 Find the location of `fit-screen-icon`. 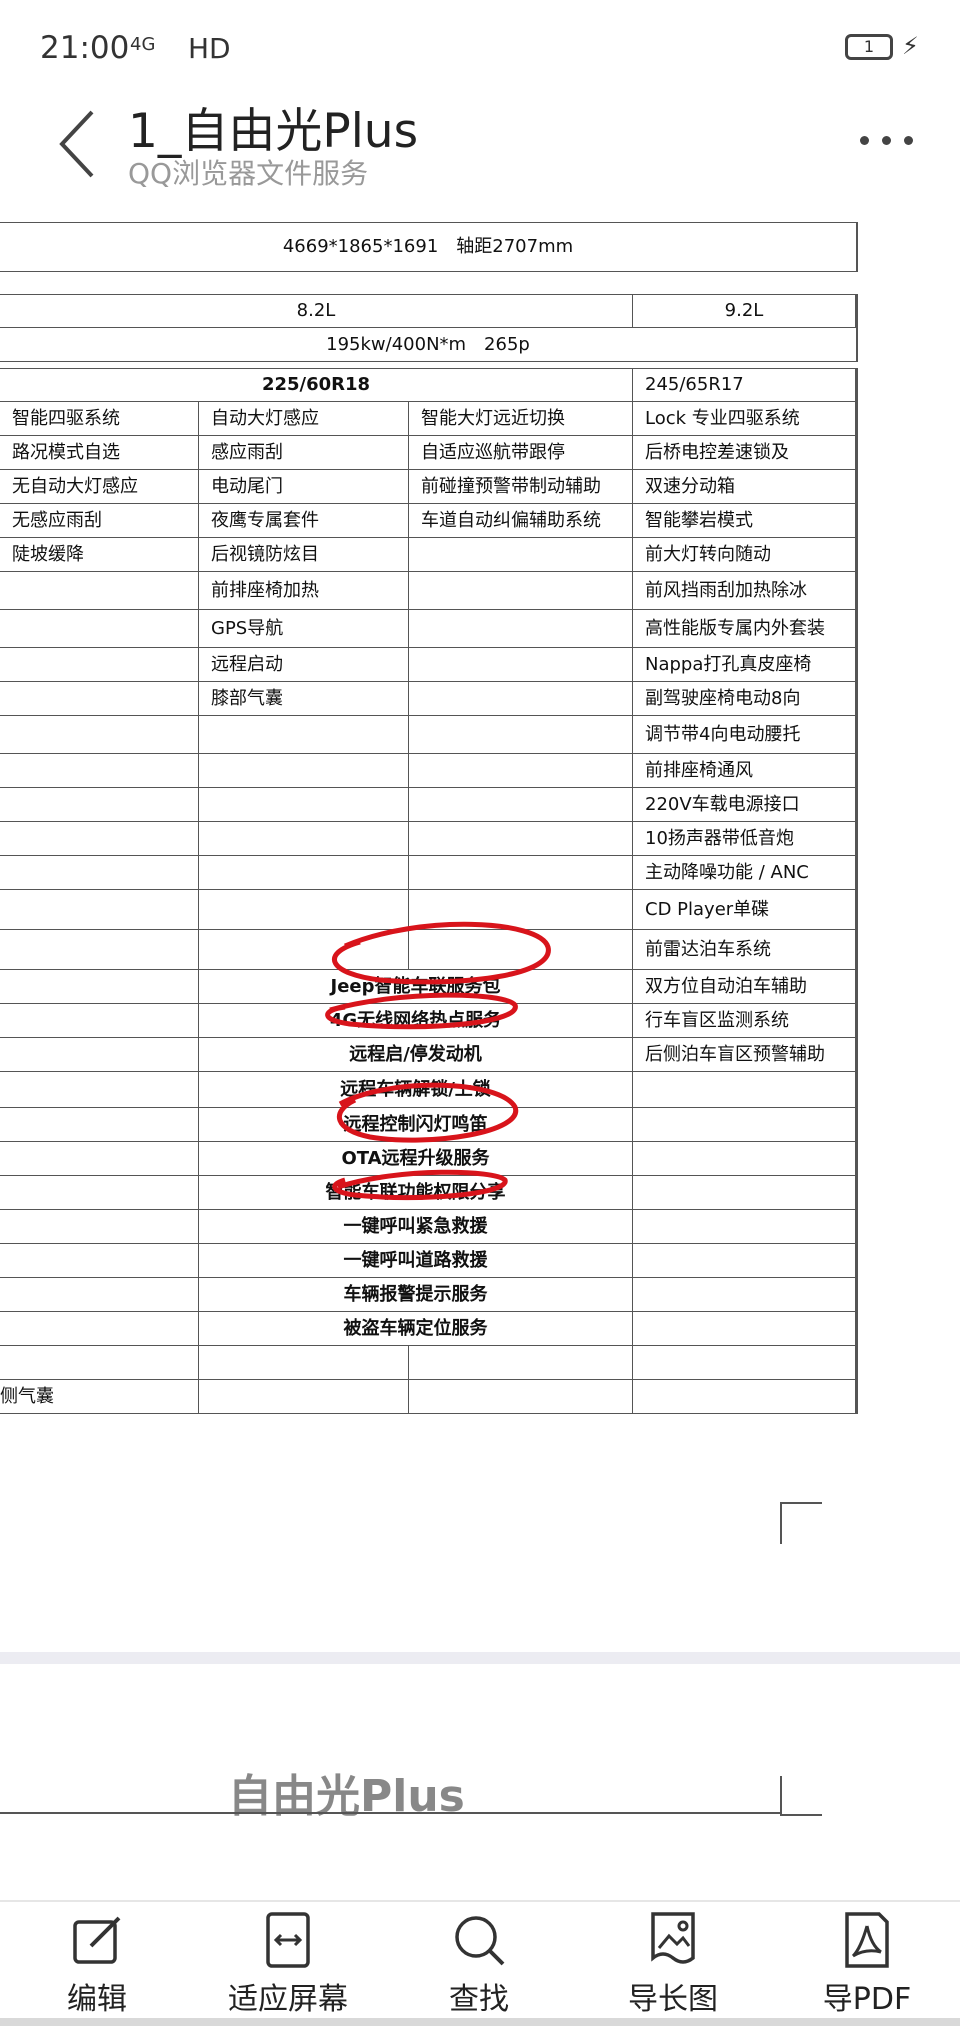

fit-screen-icon is located at coordinates (288, 1940).